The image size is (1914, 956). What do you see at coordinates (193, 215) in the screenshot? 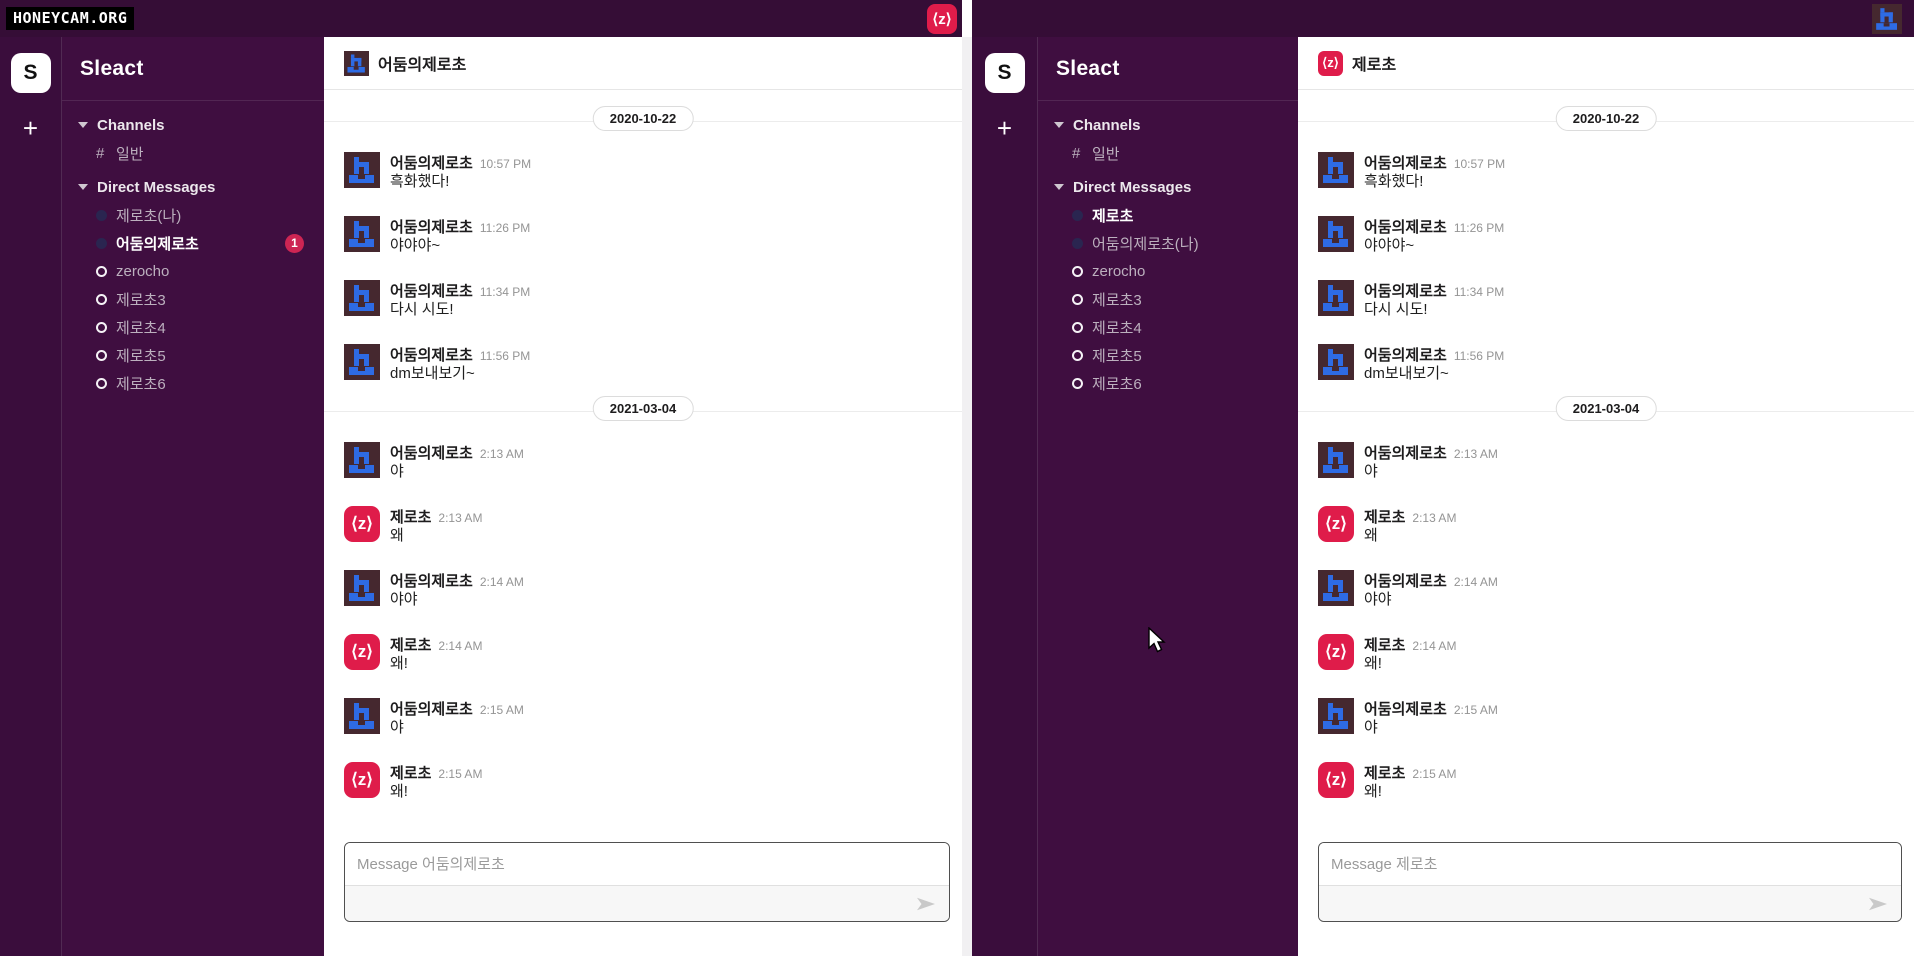
I see `sidebar-dm-item: 제로초(나)` at bounding box center [193, 215].